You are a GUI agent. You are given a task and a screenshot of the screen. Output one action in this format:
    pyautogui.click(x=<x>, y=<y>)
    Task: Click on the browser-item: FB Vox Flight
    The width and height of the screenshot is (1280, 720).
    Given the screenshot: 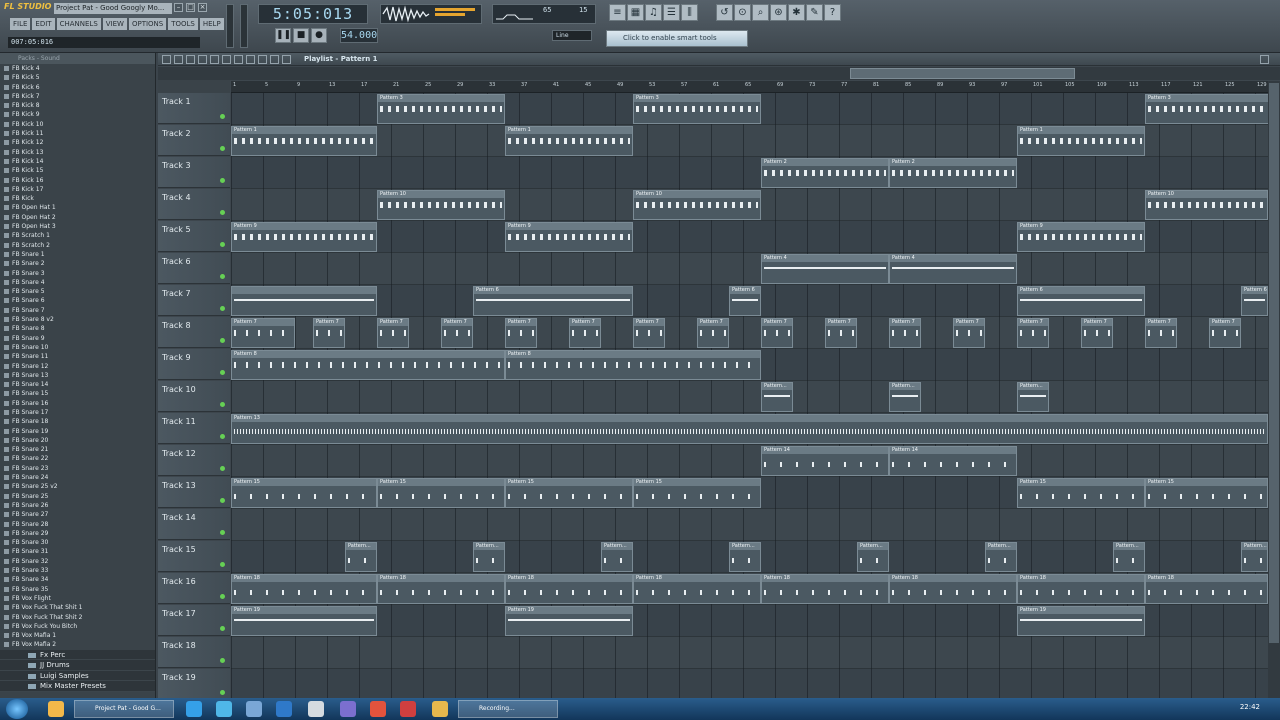 What is the action you would take?
    pyautogui.click(x=77, y=598)
    